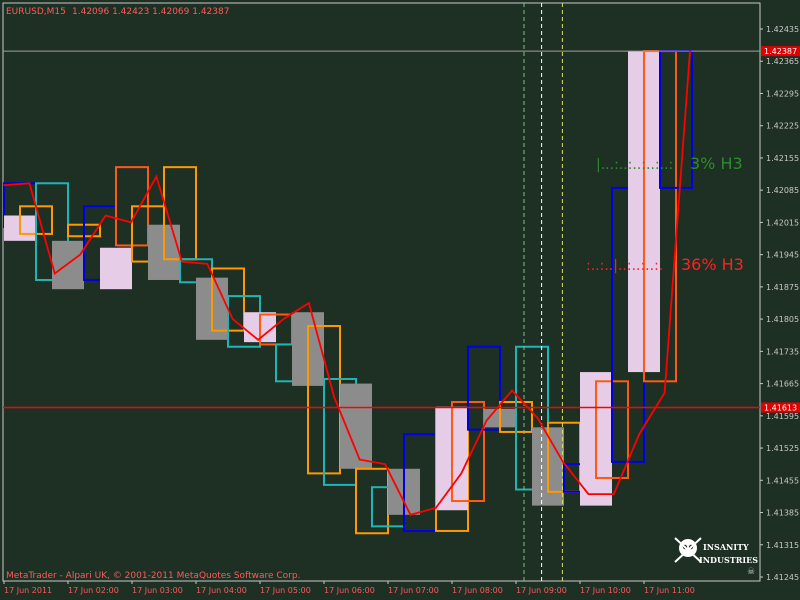 The height and width of the screenshot is (600, 800). I want to click on ohlc-values: 1.42096 1.42423 1.42069 1.42387, so click(150, 12).